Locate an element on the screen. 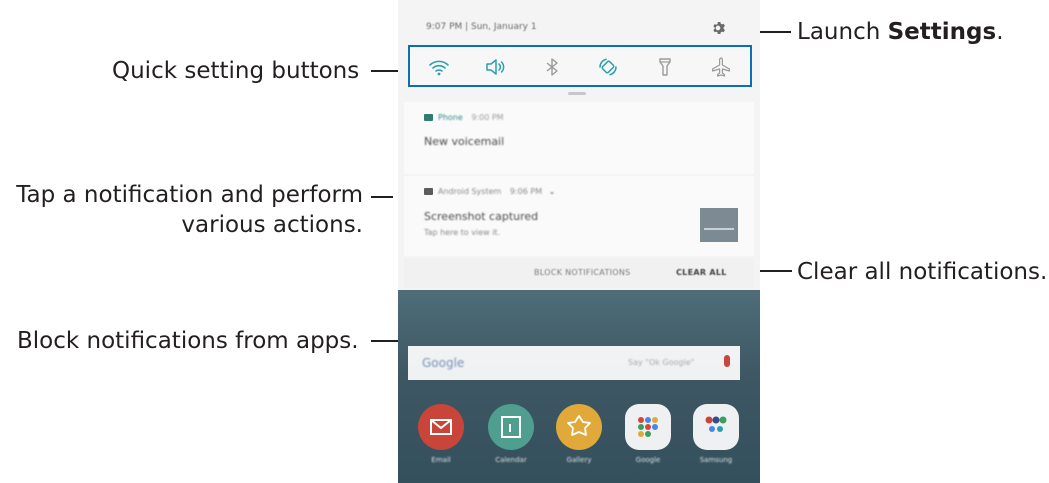 This screenshot has width=1049, height=483. notification-app-label: Phone is located at coordinates (450, 117).